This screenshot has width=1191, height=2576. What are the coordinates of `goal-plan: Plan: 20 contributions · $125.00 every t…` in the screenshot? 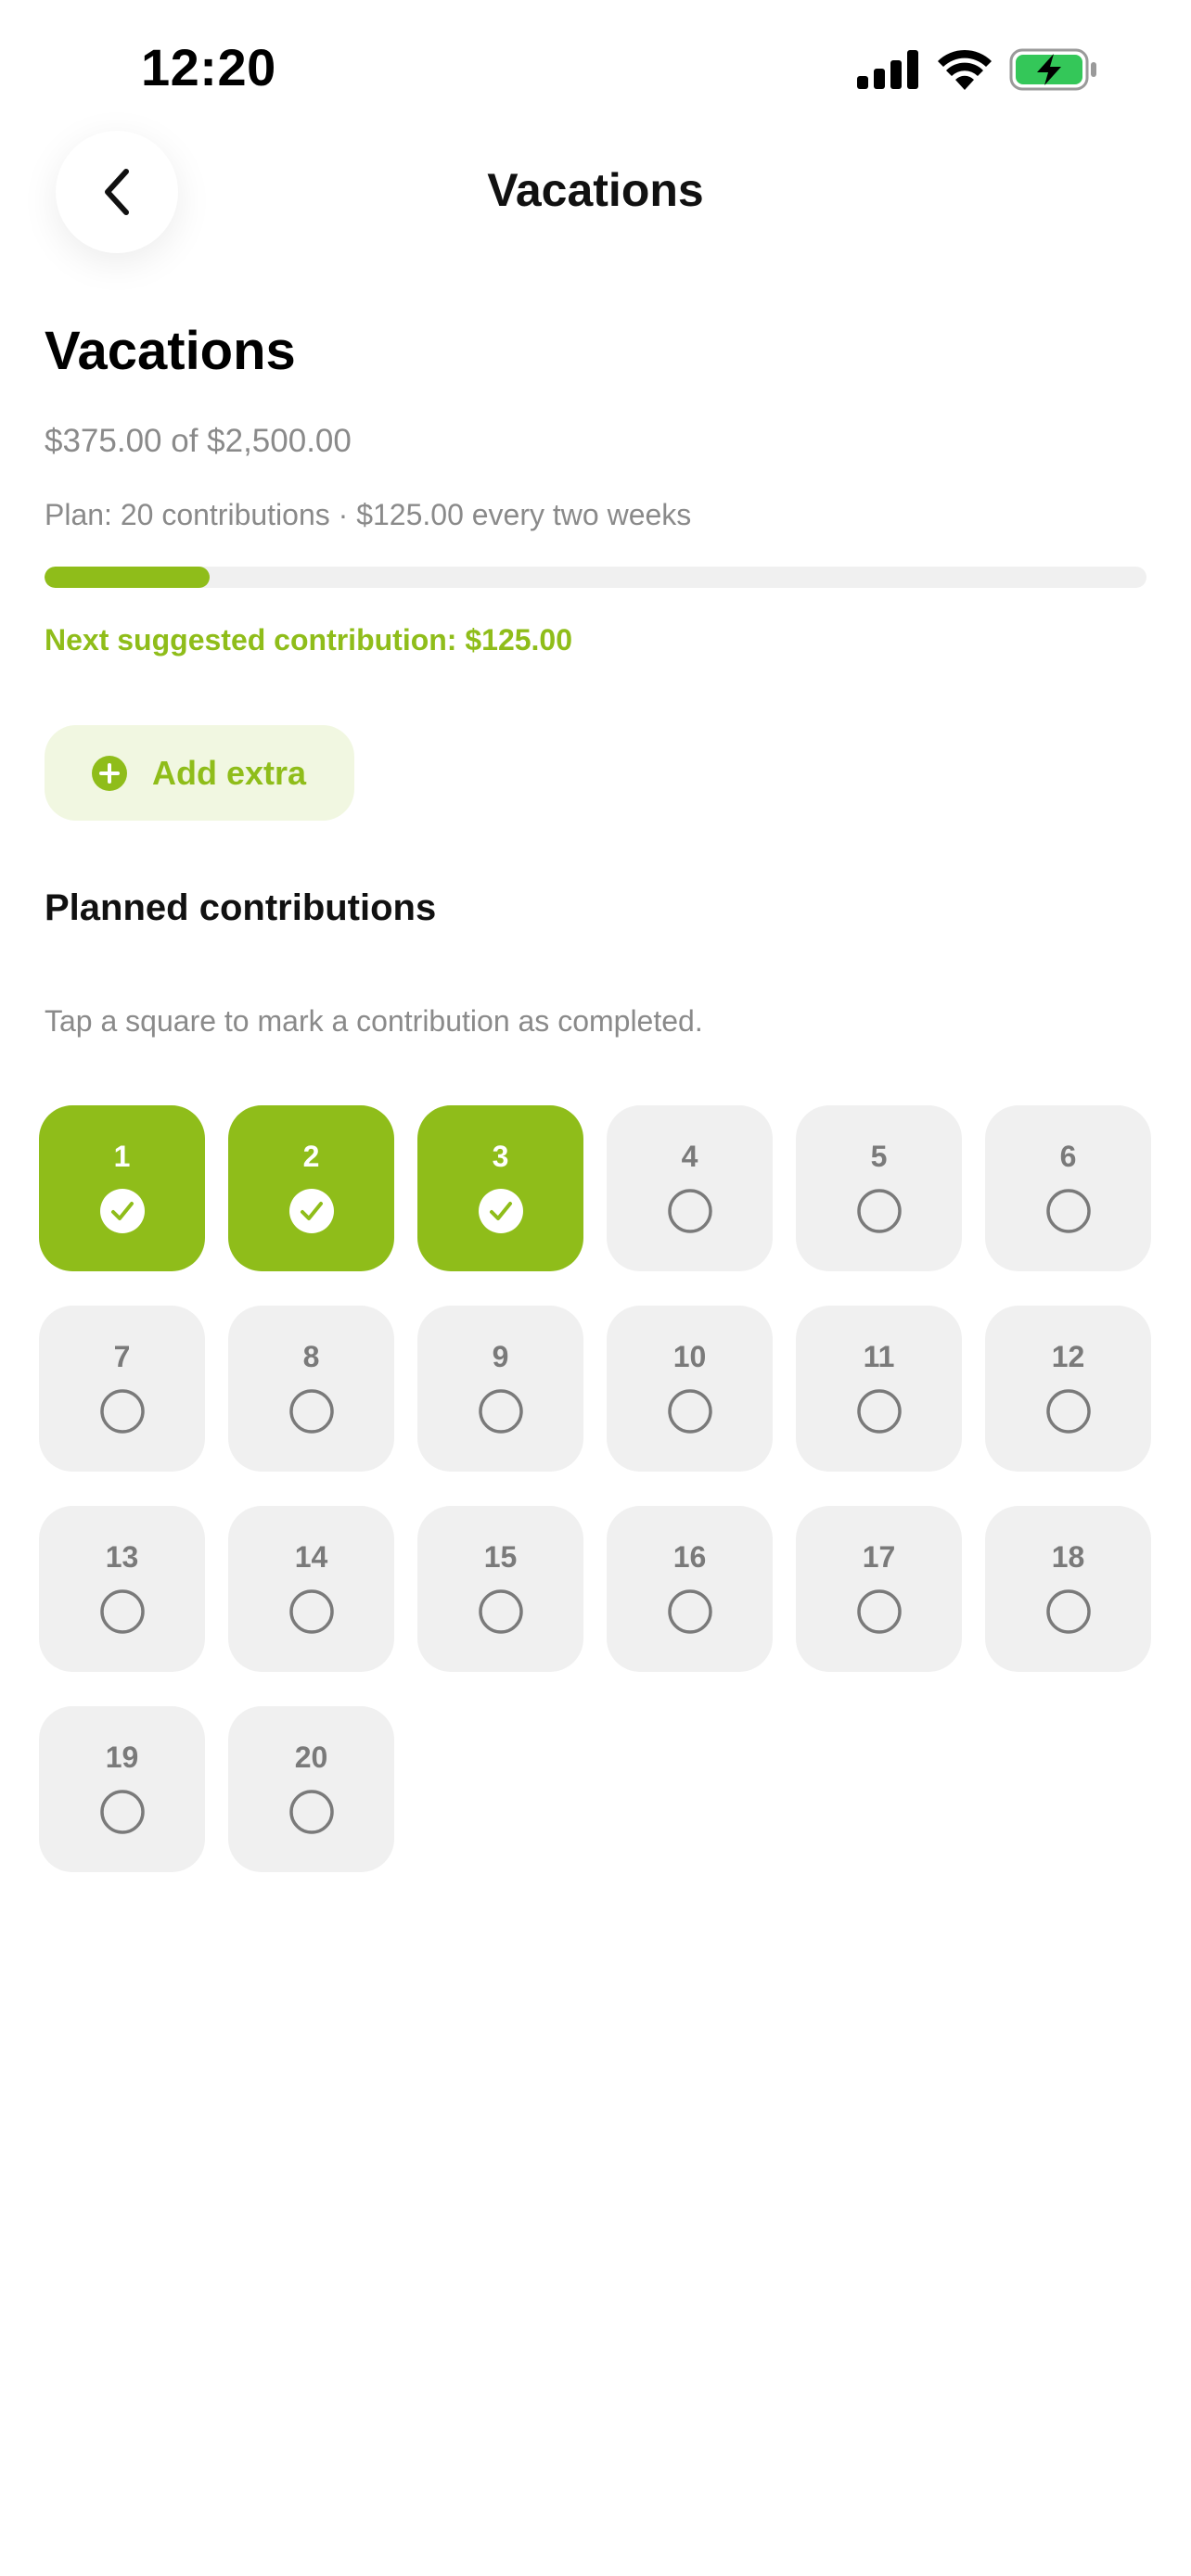 It's located at (368, 514).